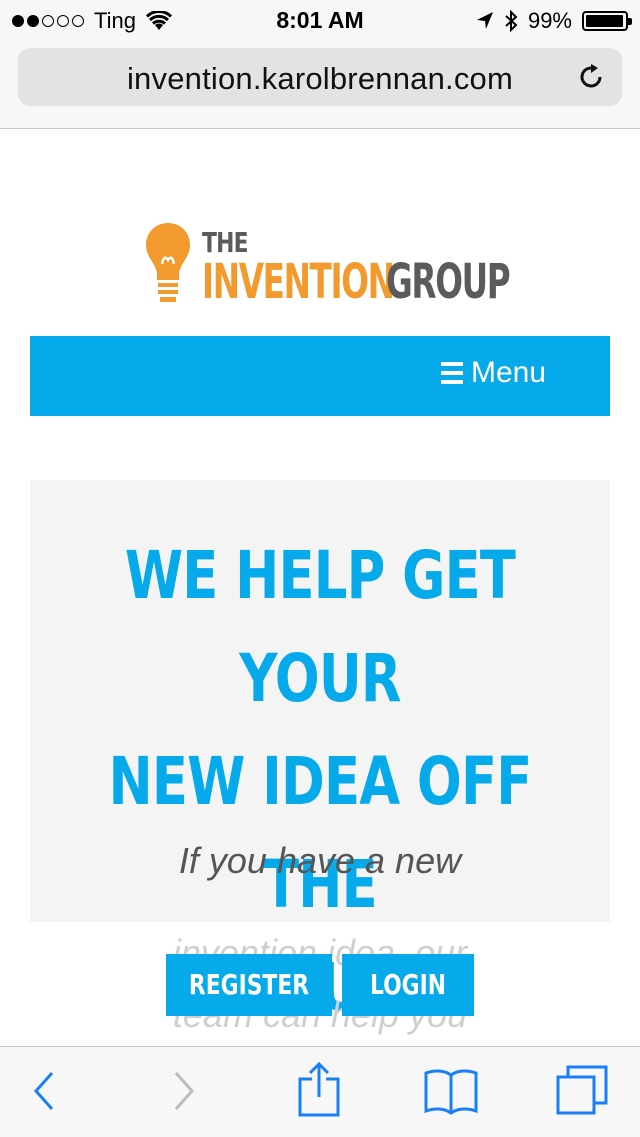 The image size is (640, 1137). Describe the element at coordinates (511, 21) in the screenshot. I see `bluetooth-icon` at that location.